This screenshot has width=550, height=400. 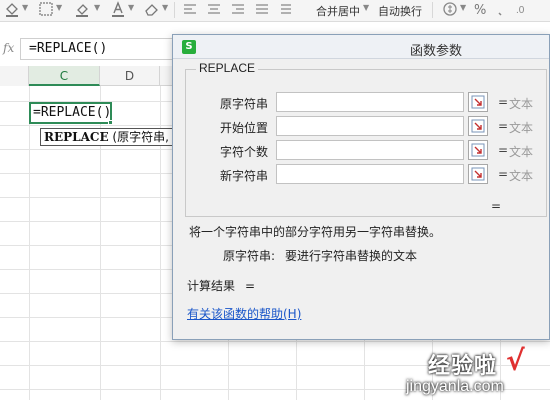 I want to click on formula-result-eq: =, so click(x=496, y=206).